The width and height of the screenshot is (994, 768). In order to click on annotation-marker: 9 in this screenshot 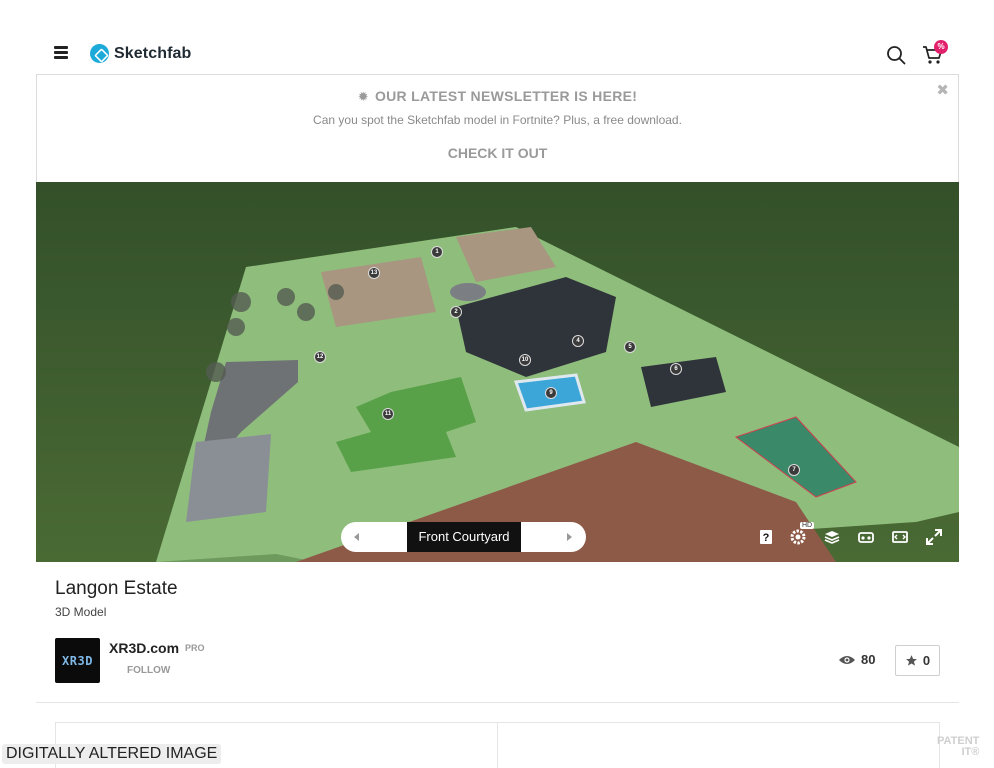, I will do `click(551, 393)`.